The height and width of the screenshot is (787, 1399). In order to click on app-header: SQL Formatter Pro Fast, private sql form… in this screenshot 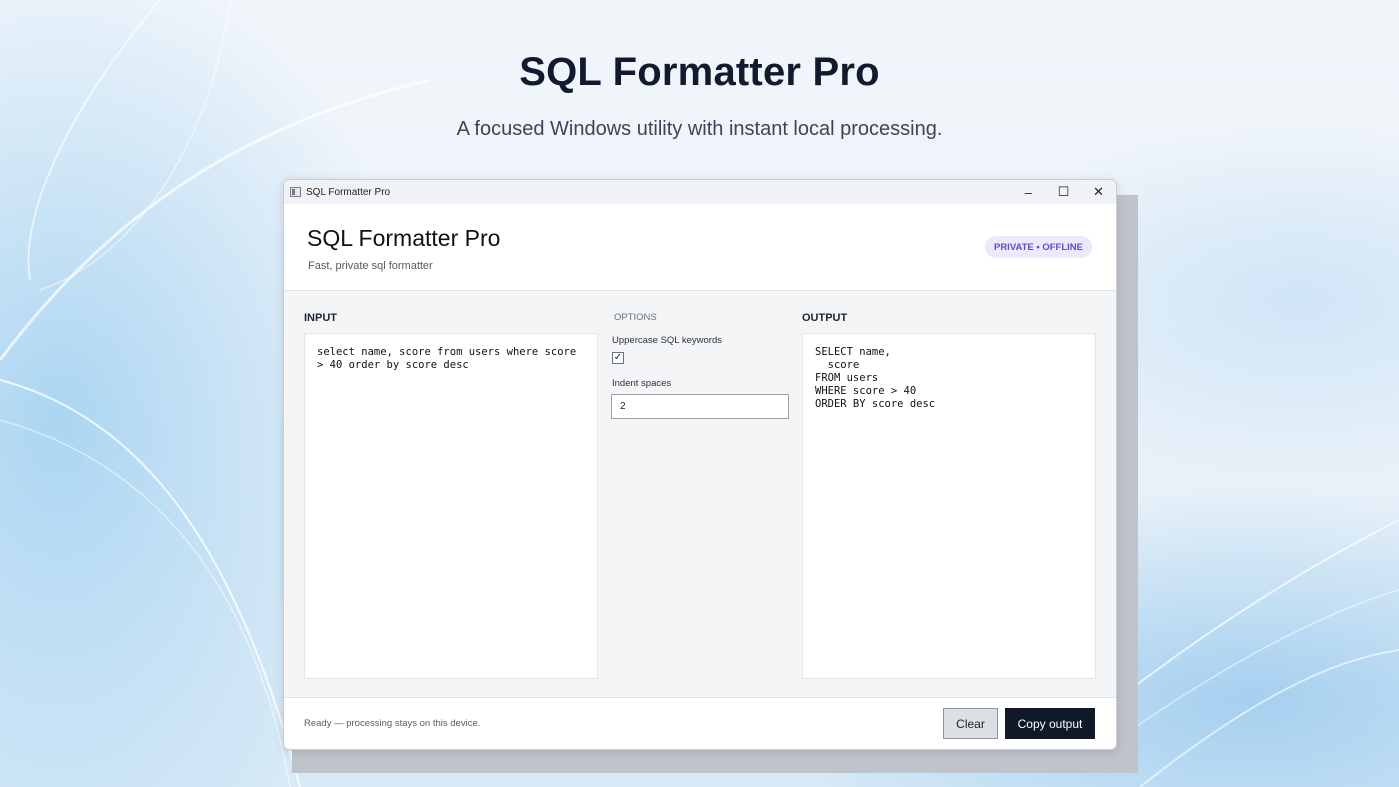, I will do `click(700, 247)`.